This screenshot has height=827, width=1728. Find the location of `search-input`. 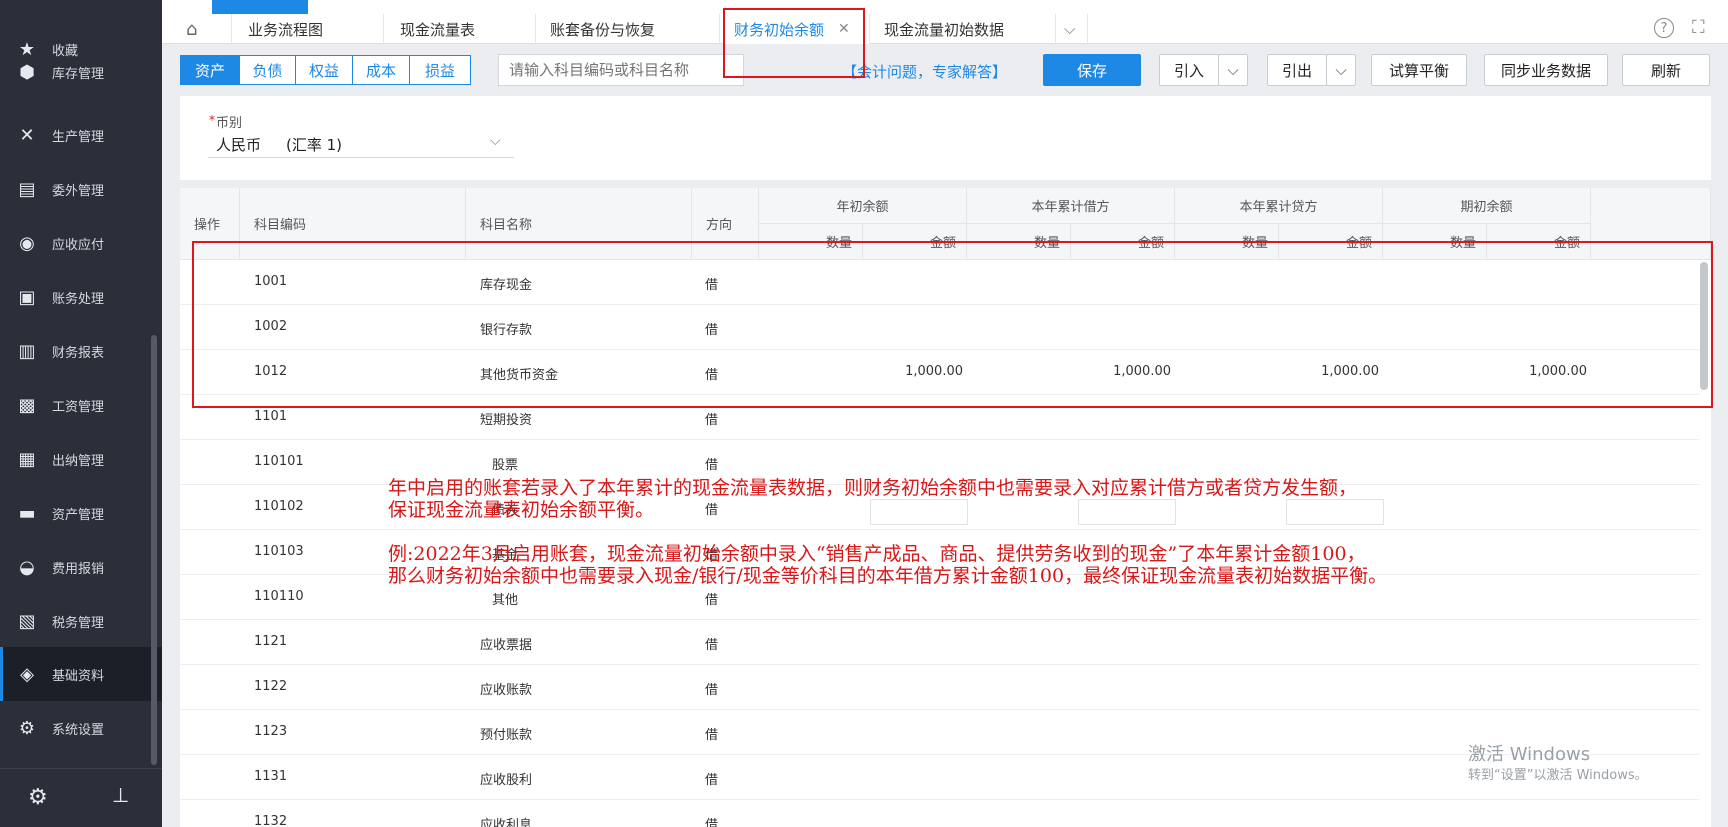

search-input is located at coordinates (621, 70).